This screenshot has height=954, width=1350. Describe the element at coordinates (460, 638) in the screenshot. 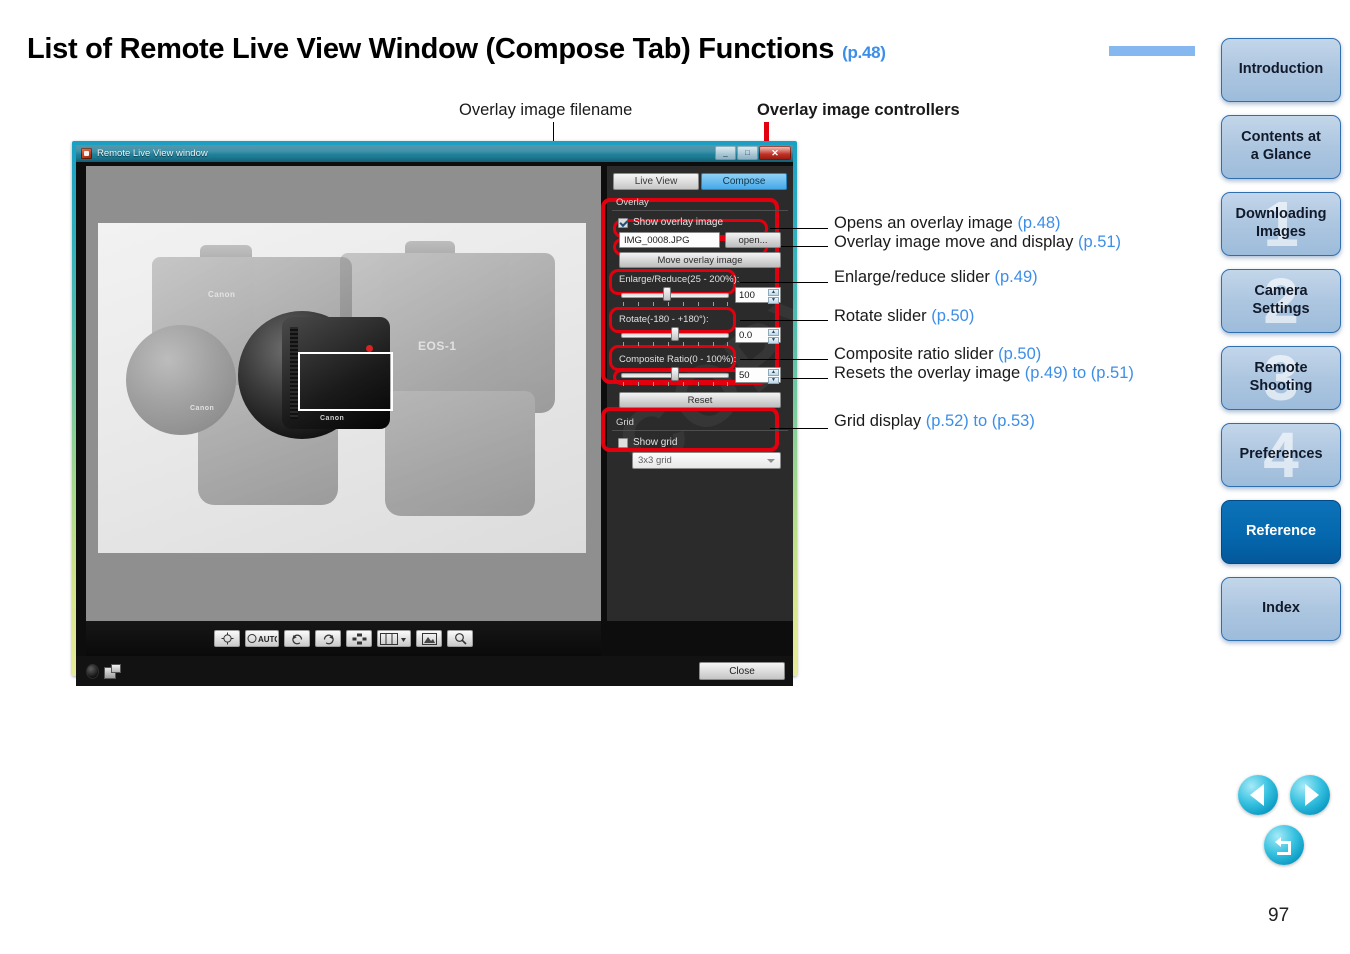

I see `zoom-magnifier-icon` at that location.